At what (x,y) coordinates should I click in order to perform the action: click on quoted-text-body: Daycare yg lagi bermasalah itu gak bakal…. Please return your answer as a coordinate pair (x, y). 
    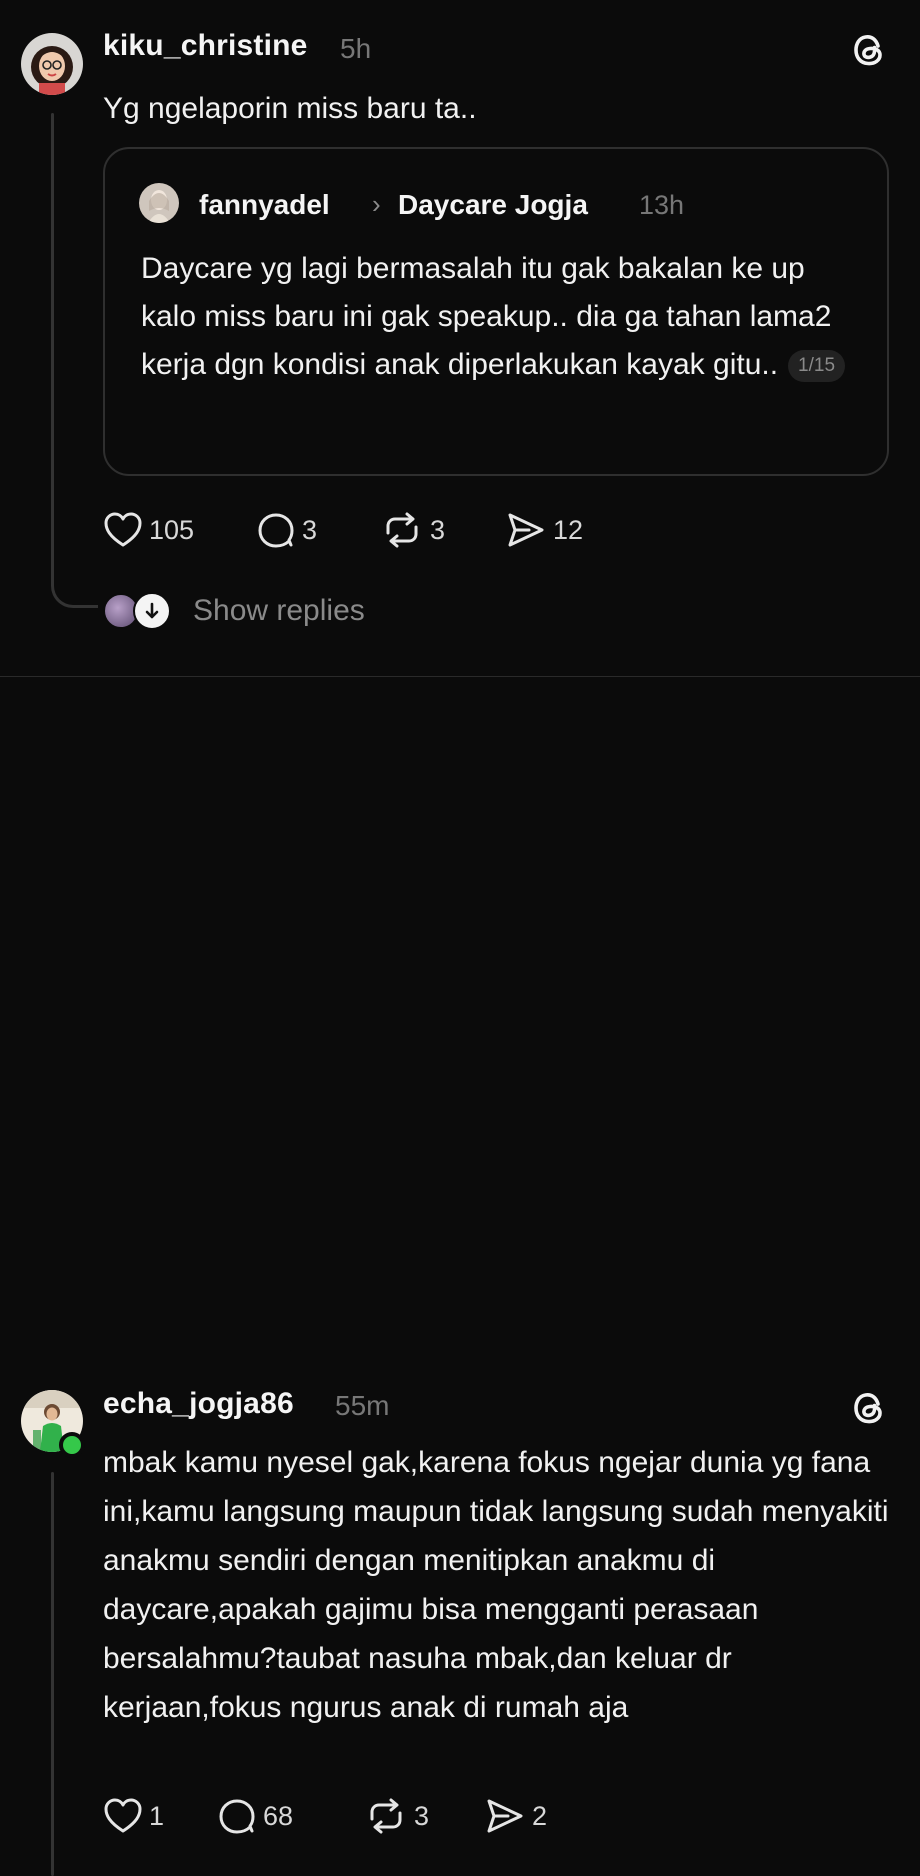
    Looking at the image, I should click on (486, 316).